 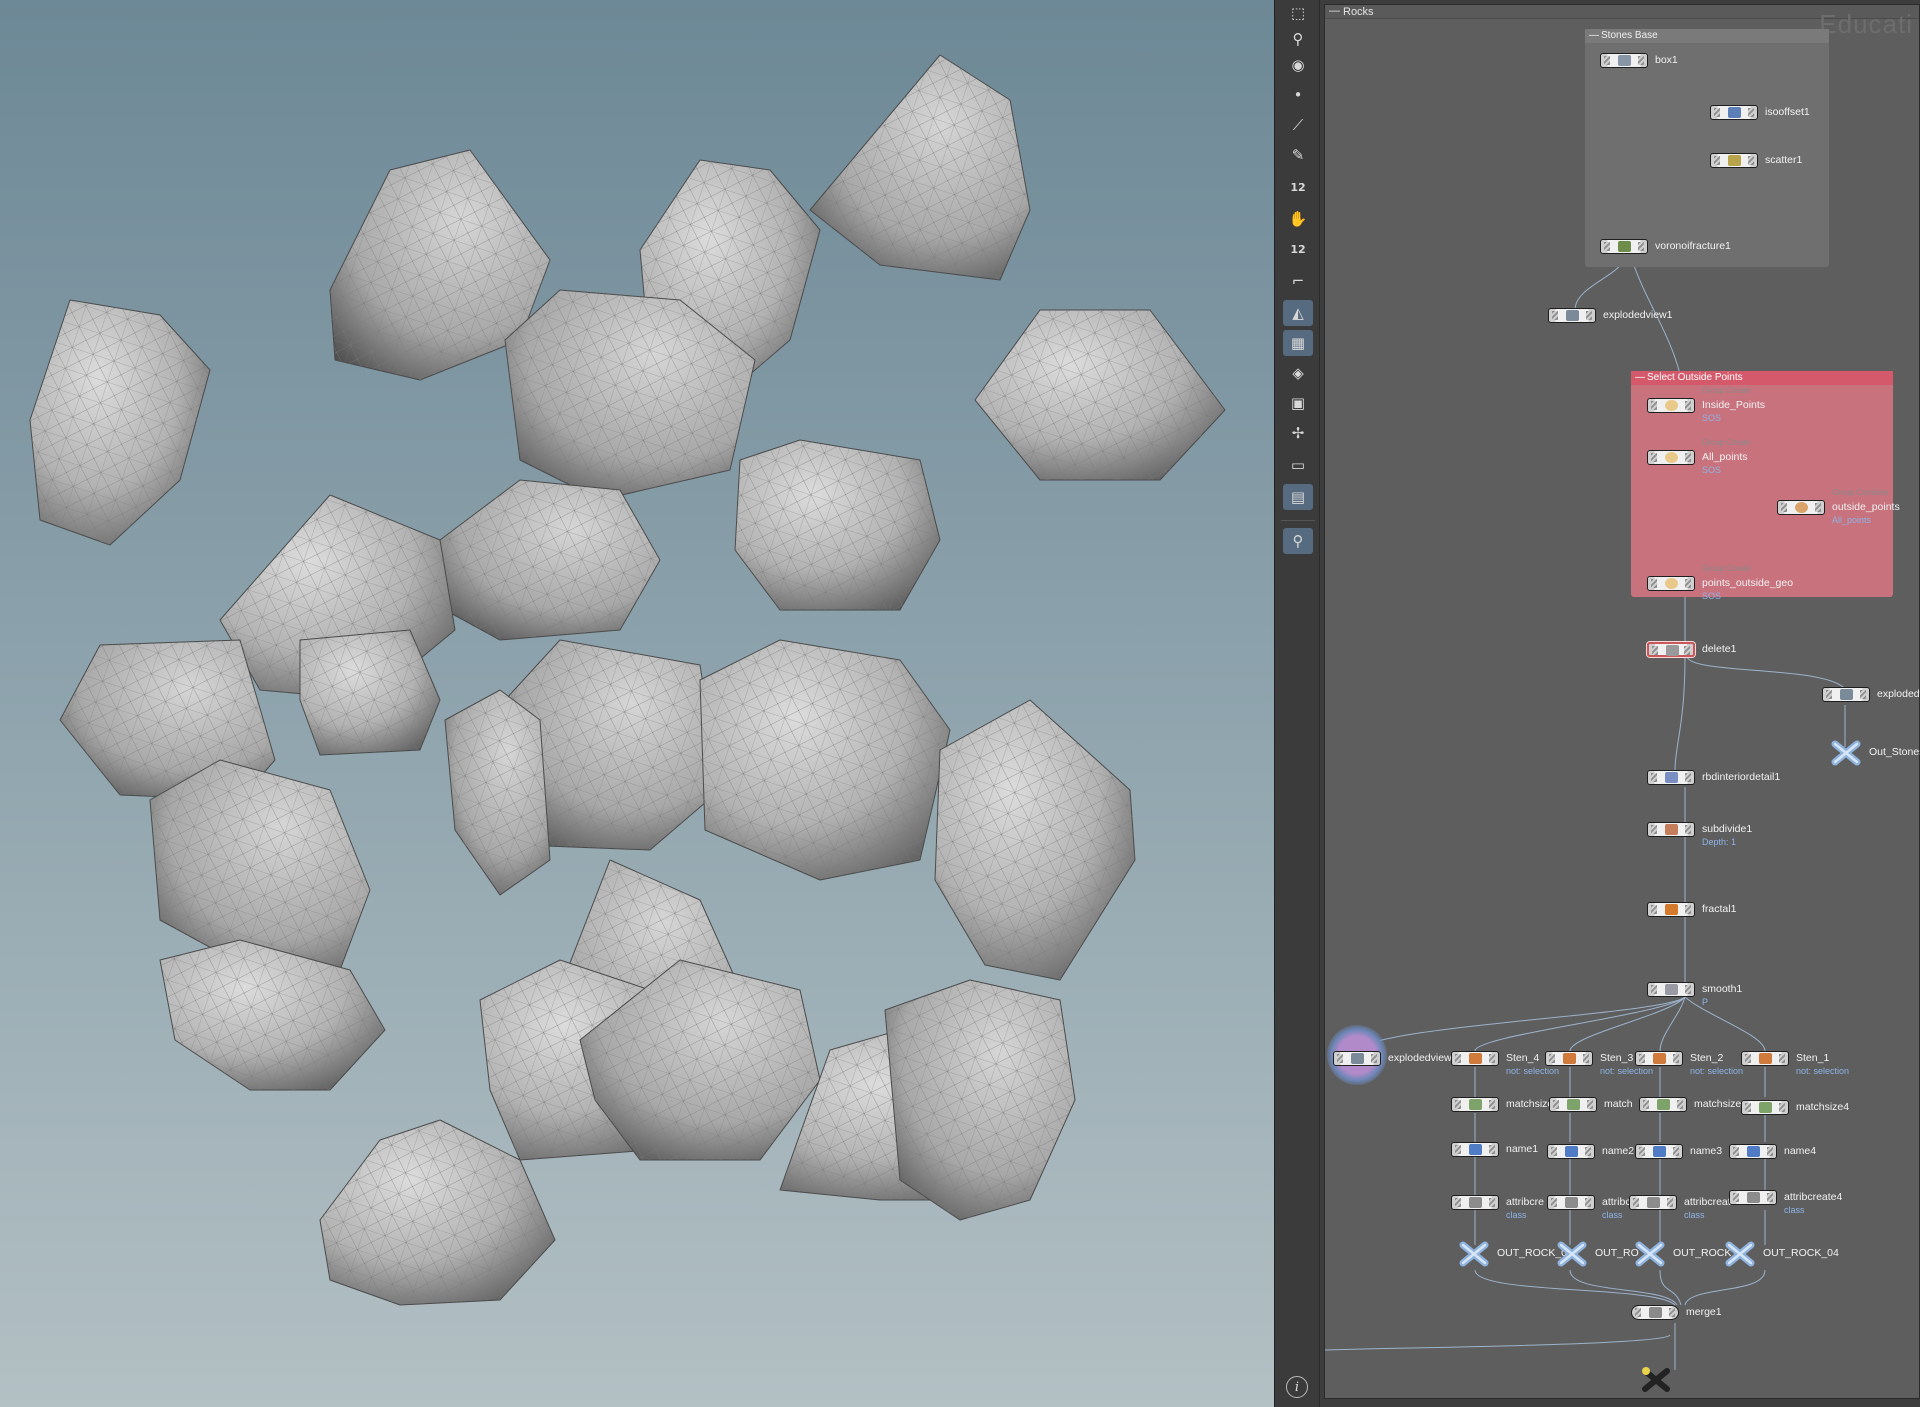 What do you see at coordinates (1671, 777) in the screenshot?
I see `rbd-icon` at bounding box center [1671, 777].